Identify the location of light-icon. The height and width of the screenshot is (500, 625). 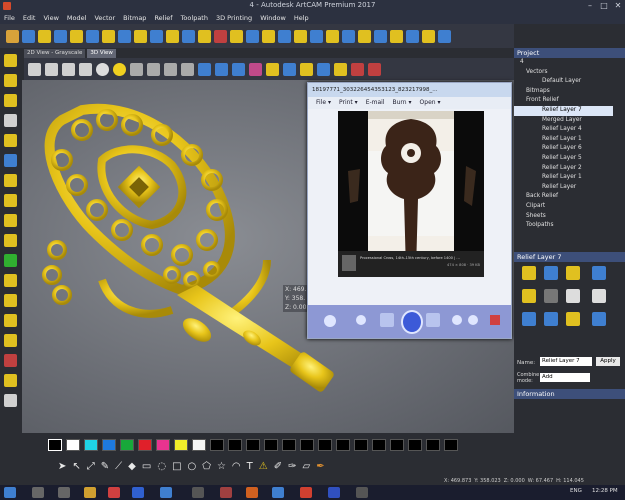
(119, 69).